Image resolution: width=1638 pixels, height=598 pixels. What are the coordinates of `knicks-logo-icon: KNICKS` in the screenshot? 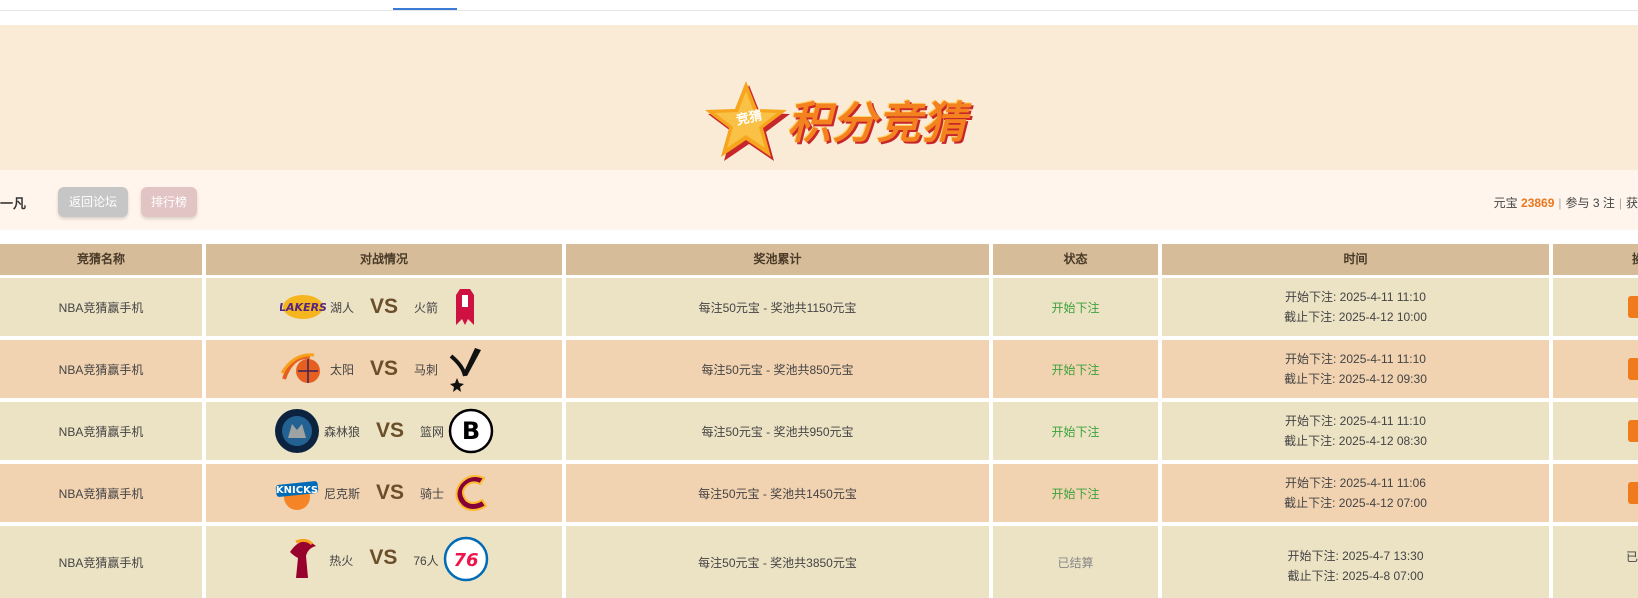 It's located at (297, 493).